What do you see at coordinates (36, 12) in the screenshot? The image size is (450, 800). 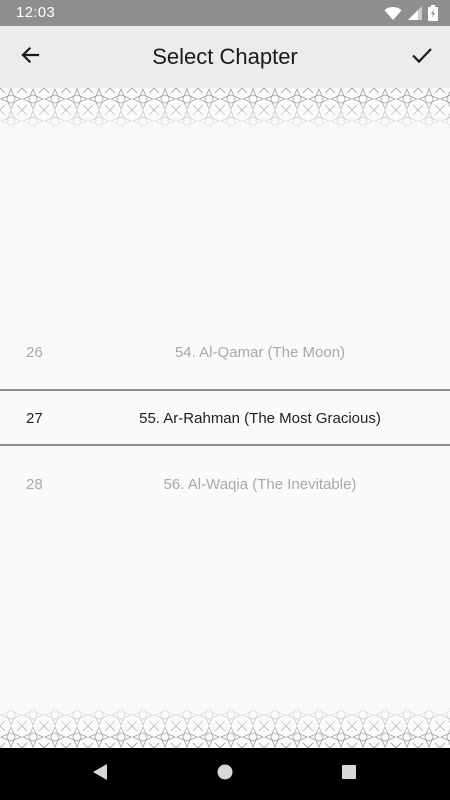 I see `status-time: 12:03` at bounding box center [36, 12].